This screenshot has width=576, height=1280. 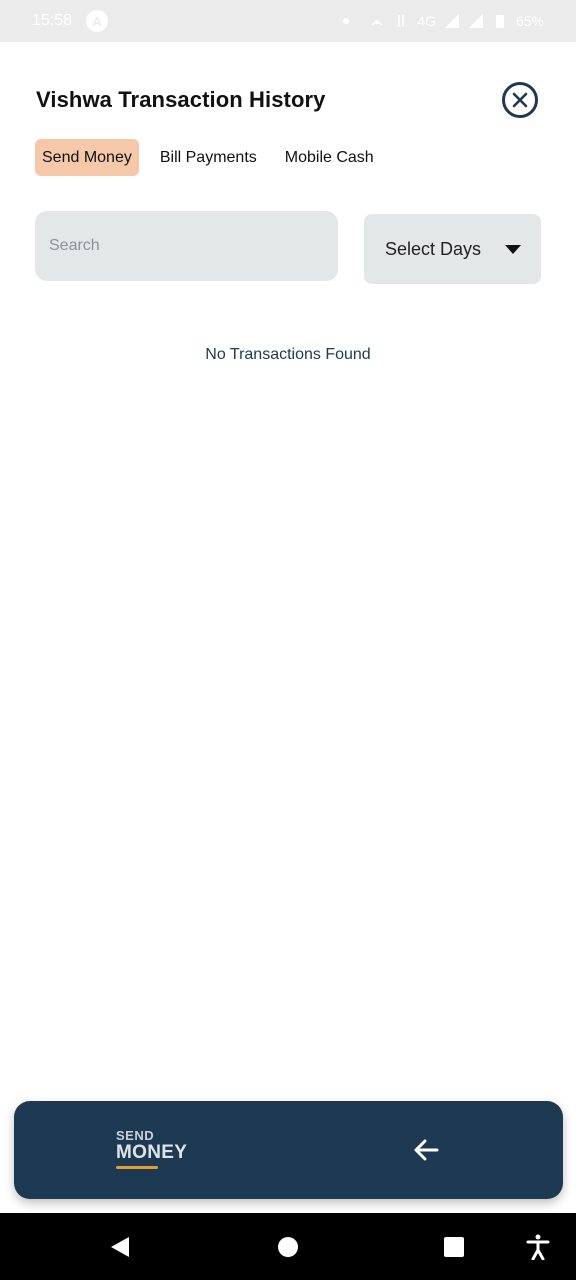 What do you see at coordinates (137, 1167) in the screenshot?
I see `logo-underline` at bounding box center [137, 1167].